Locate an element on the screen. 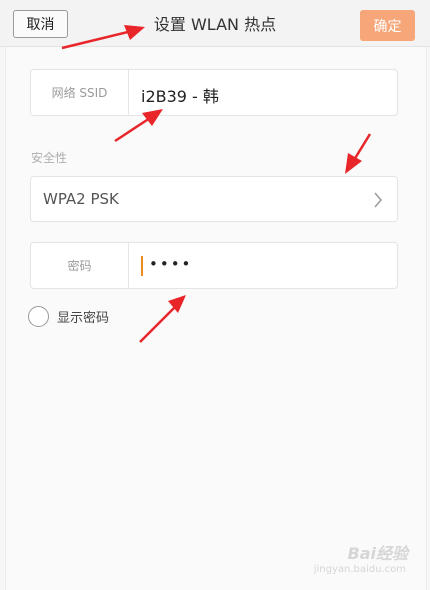  password-label: 密码 is located at coordinates (80, 265).